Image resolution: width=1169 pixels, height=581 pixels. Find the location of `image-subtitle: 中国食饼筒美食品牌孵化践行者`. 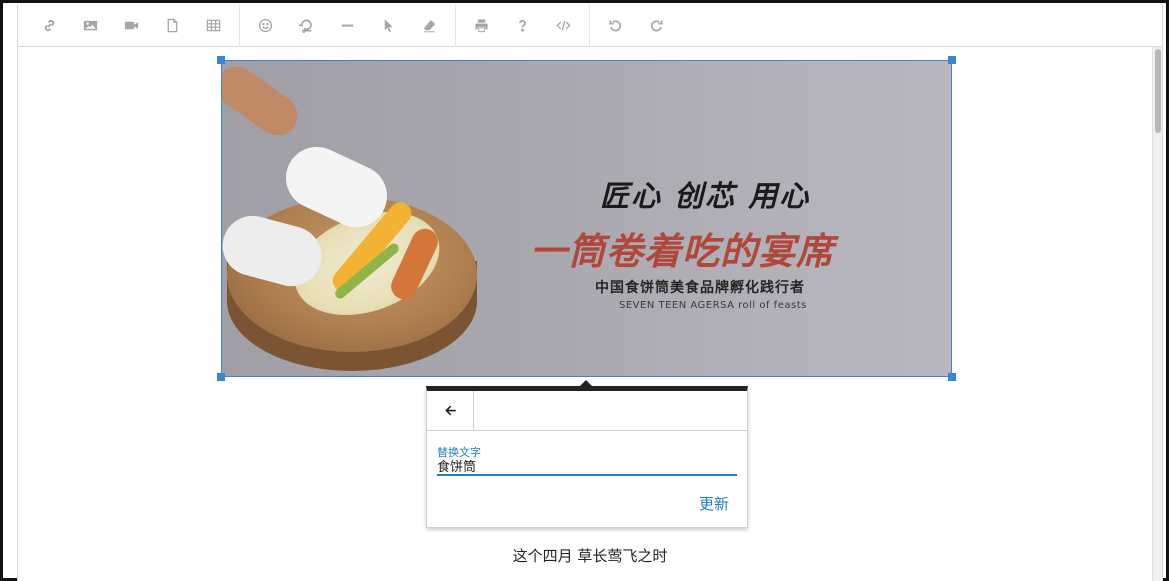

image-subtitle: 中国食饼筒美食品牌孵化践行者 is located at coordinates (700, 288).